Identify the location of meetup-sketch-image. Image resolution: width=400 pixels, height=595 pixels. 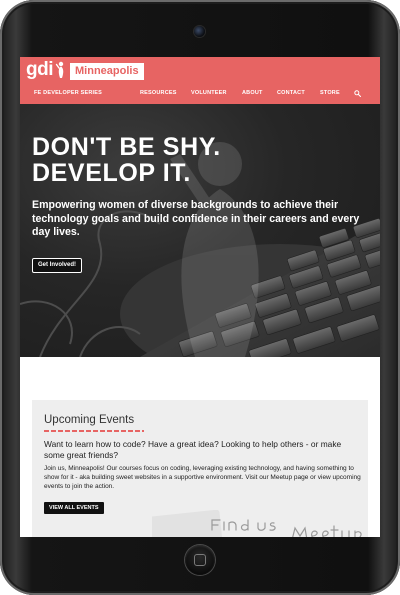
(257, 523).